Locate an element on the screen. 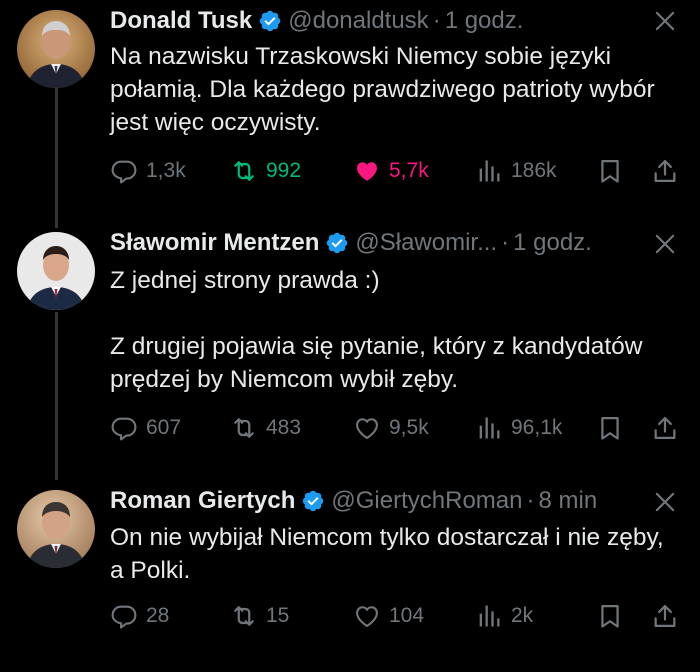 The image size is (700, 672). bookmark-button is located at coordinates (610, 616).